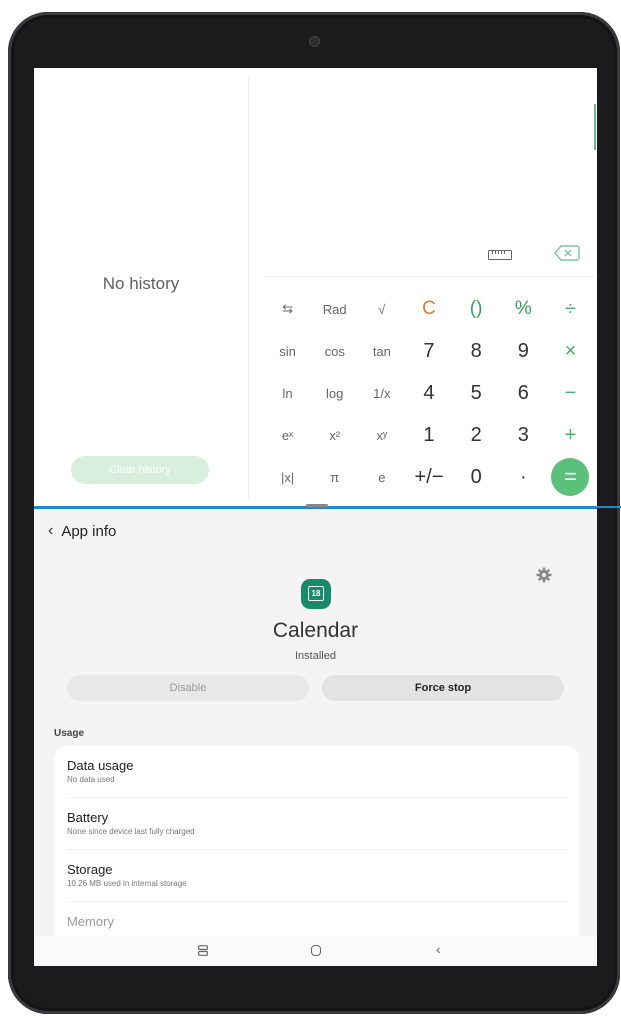 The image size is (621, 1018). What do you see at coordinates (314, 41) in the screenshot?
I see `front-camera` at bounding box center [314, 41].